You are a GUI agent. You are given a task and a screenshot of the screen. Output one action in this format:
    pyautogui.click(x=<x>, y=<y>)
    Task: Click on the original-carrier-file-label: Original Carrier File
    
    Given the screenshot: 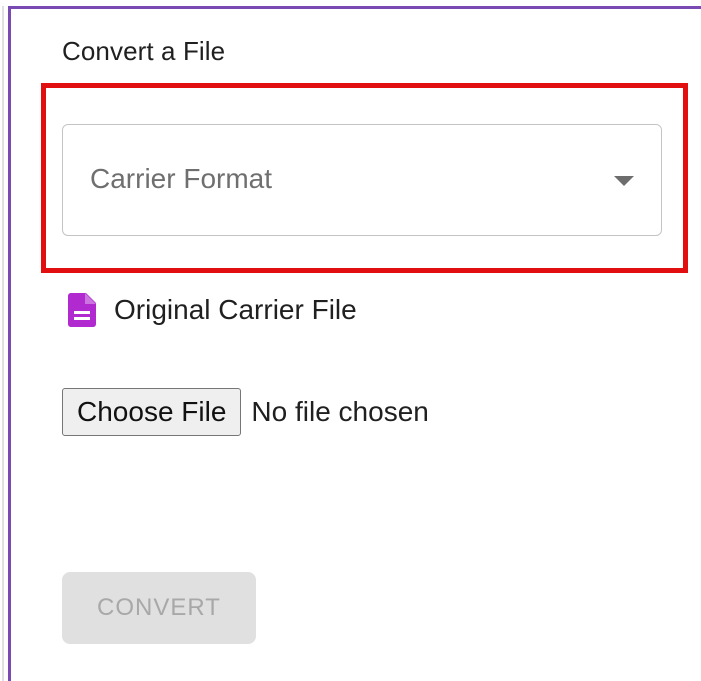 What is the action you would take?
    pyautogui.click(x=235, y=309)
    